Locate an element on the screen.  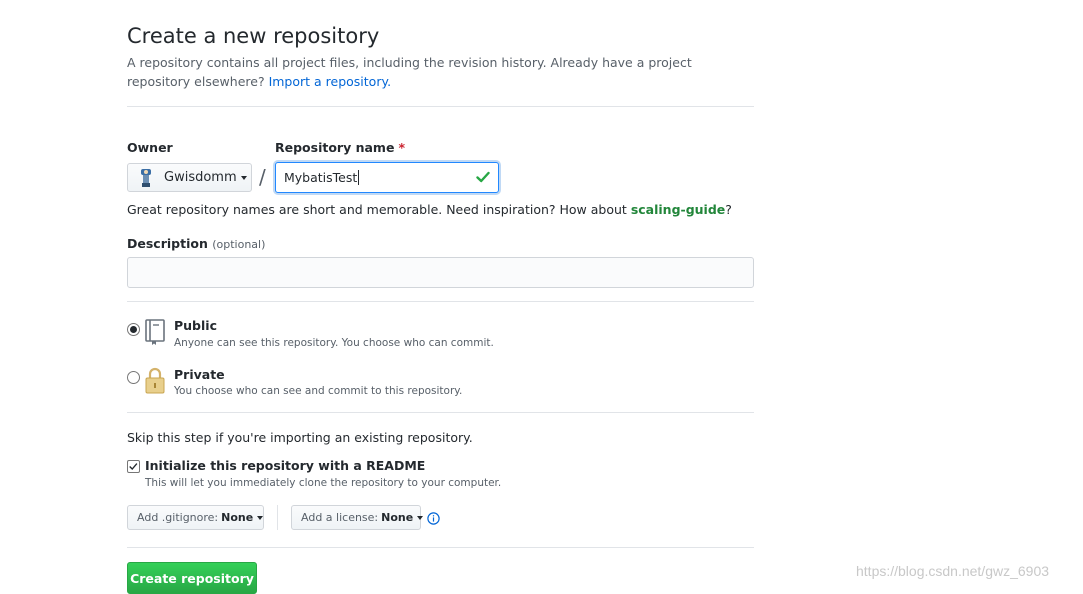
license-value: None is located at coordinates (397, 517).